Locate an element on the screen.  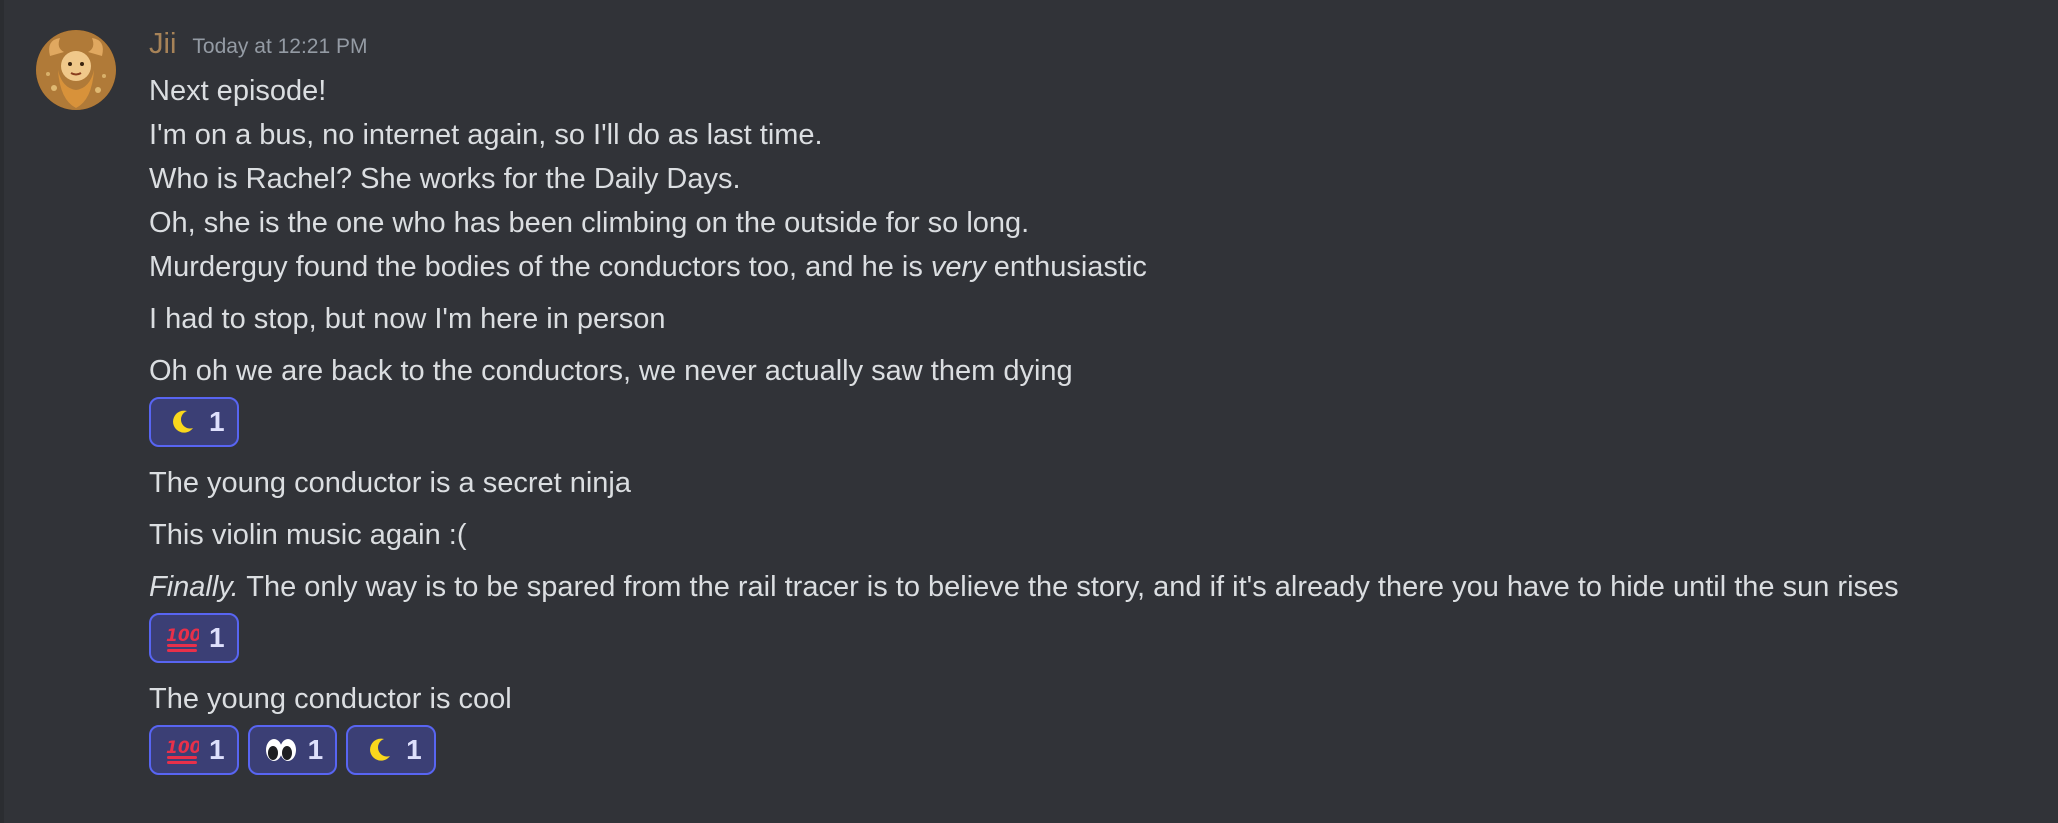
reaction-eyes: 1 is located at coordinates (292, 750).